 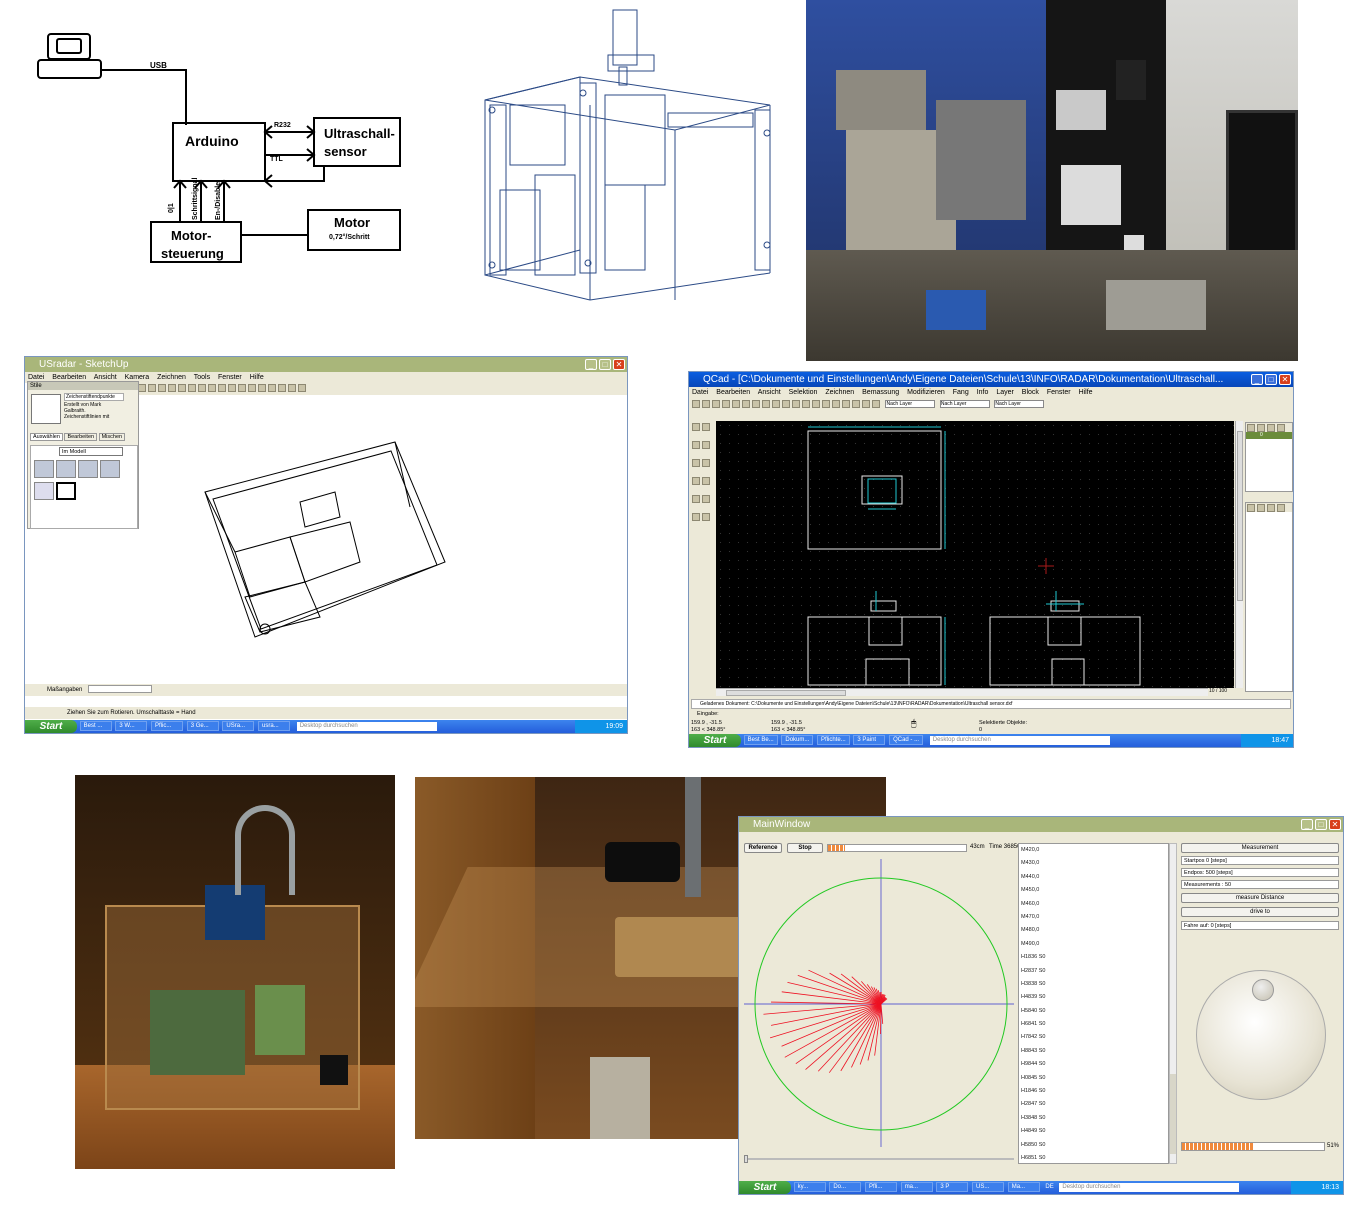 I want to click on dial-knob, so click(x=1263, y=990).